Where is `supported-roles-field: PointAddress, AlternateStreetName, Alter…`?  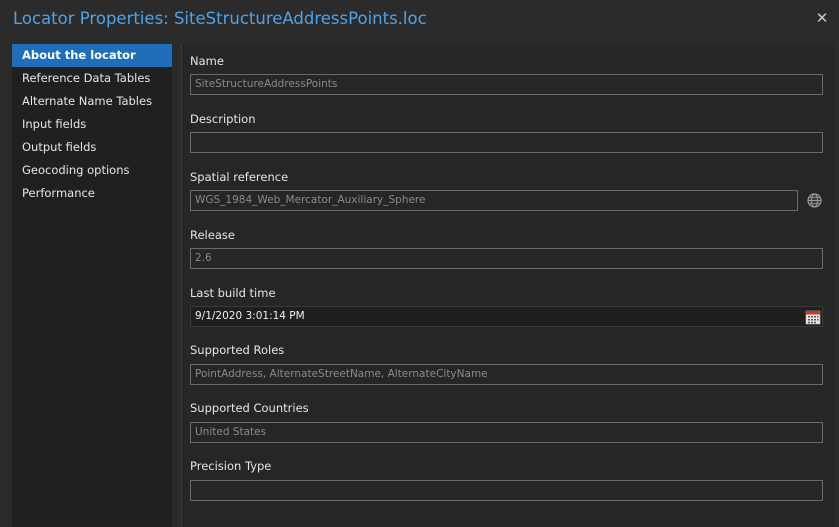
supported-roles-field: PointAddress, AlternateStreetName, Alter… is located at coordinates (506, 374).